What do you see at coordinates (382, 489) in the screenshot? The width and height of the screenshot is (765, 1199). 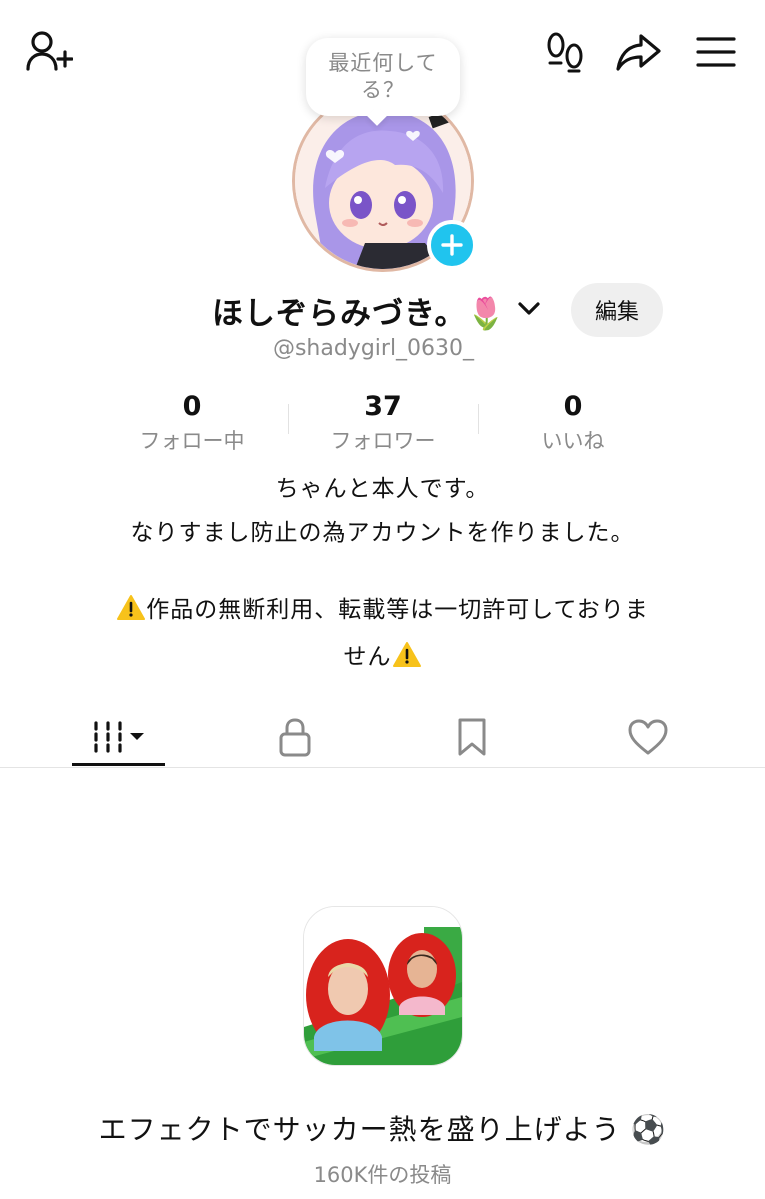 I see `bio-line: ちゃんと本人です。` at bounding box center [382, 489].